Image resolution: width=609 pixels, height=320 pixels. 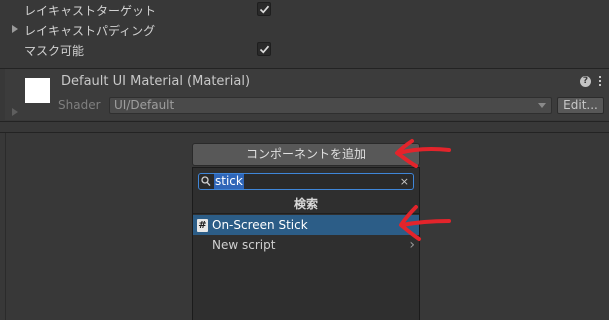 I want to click on shader-label: Shader, so click(x=79, y=105).